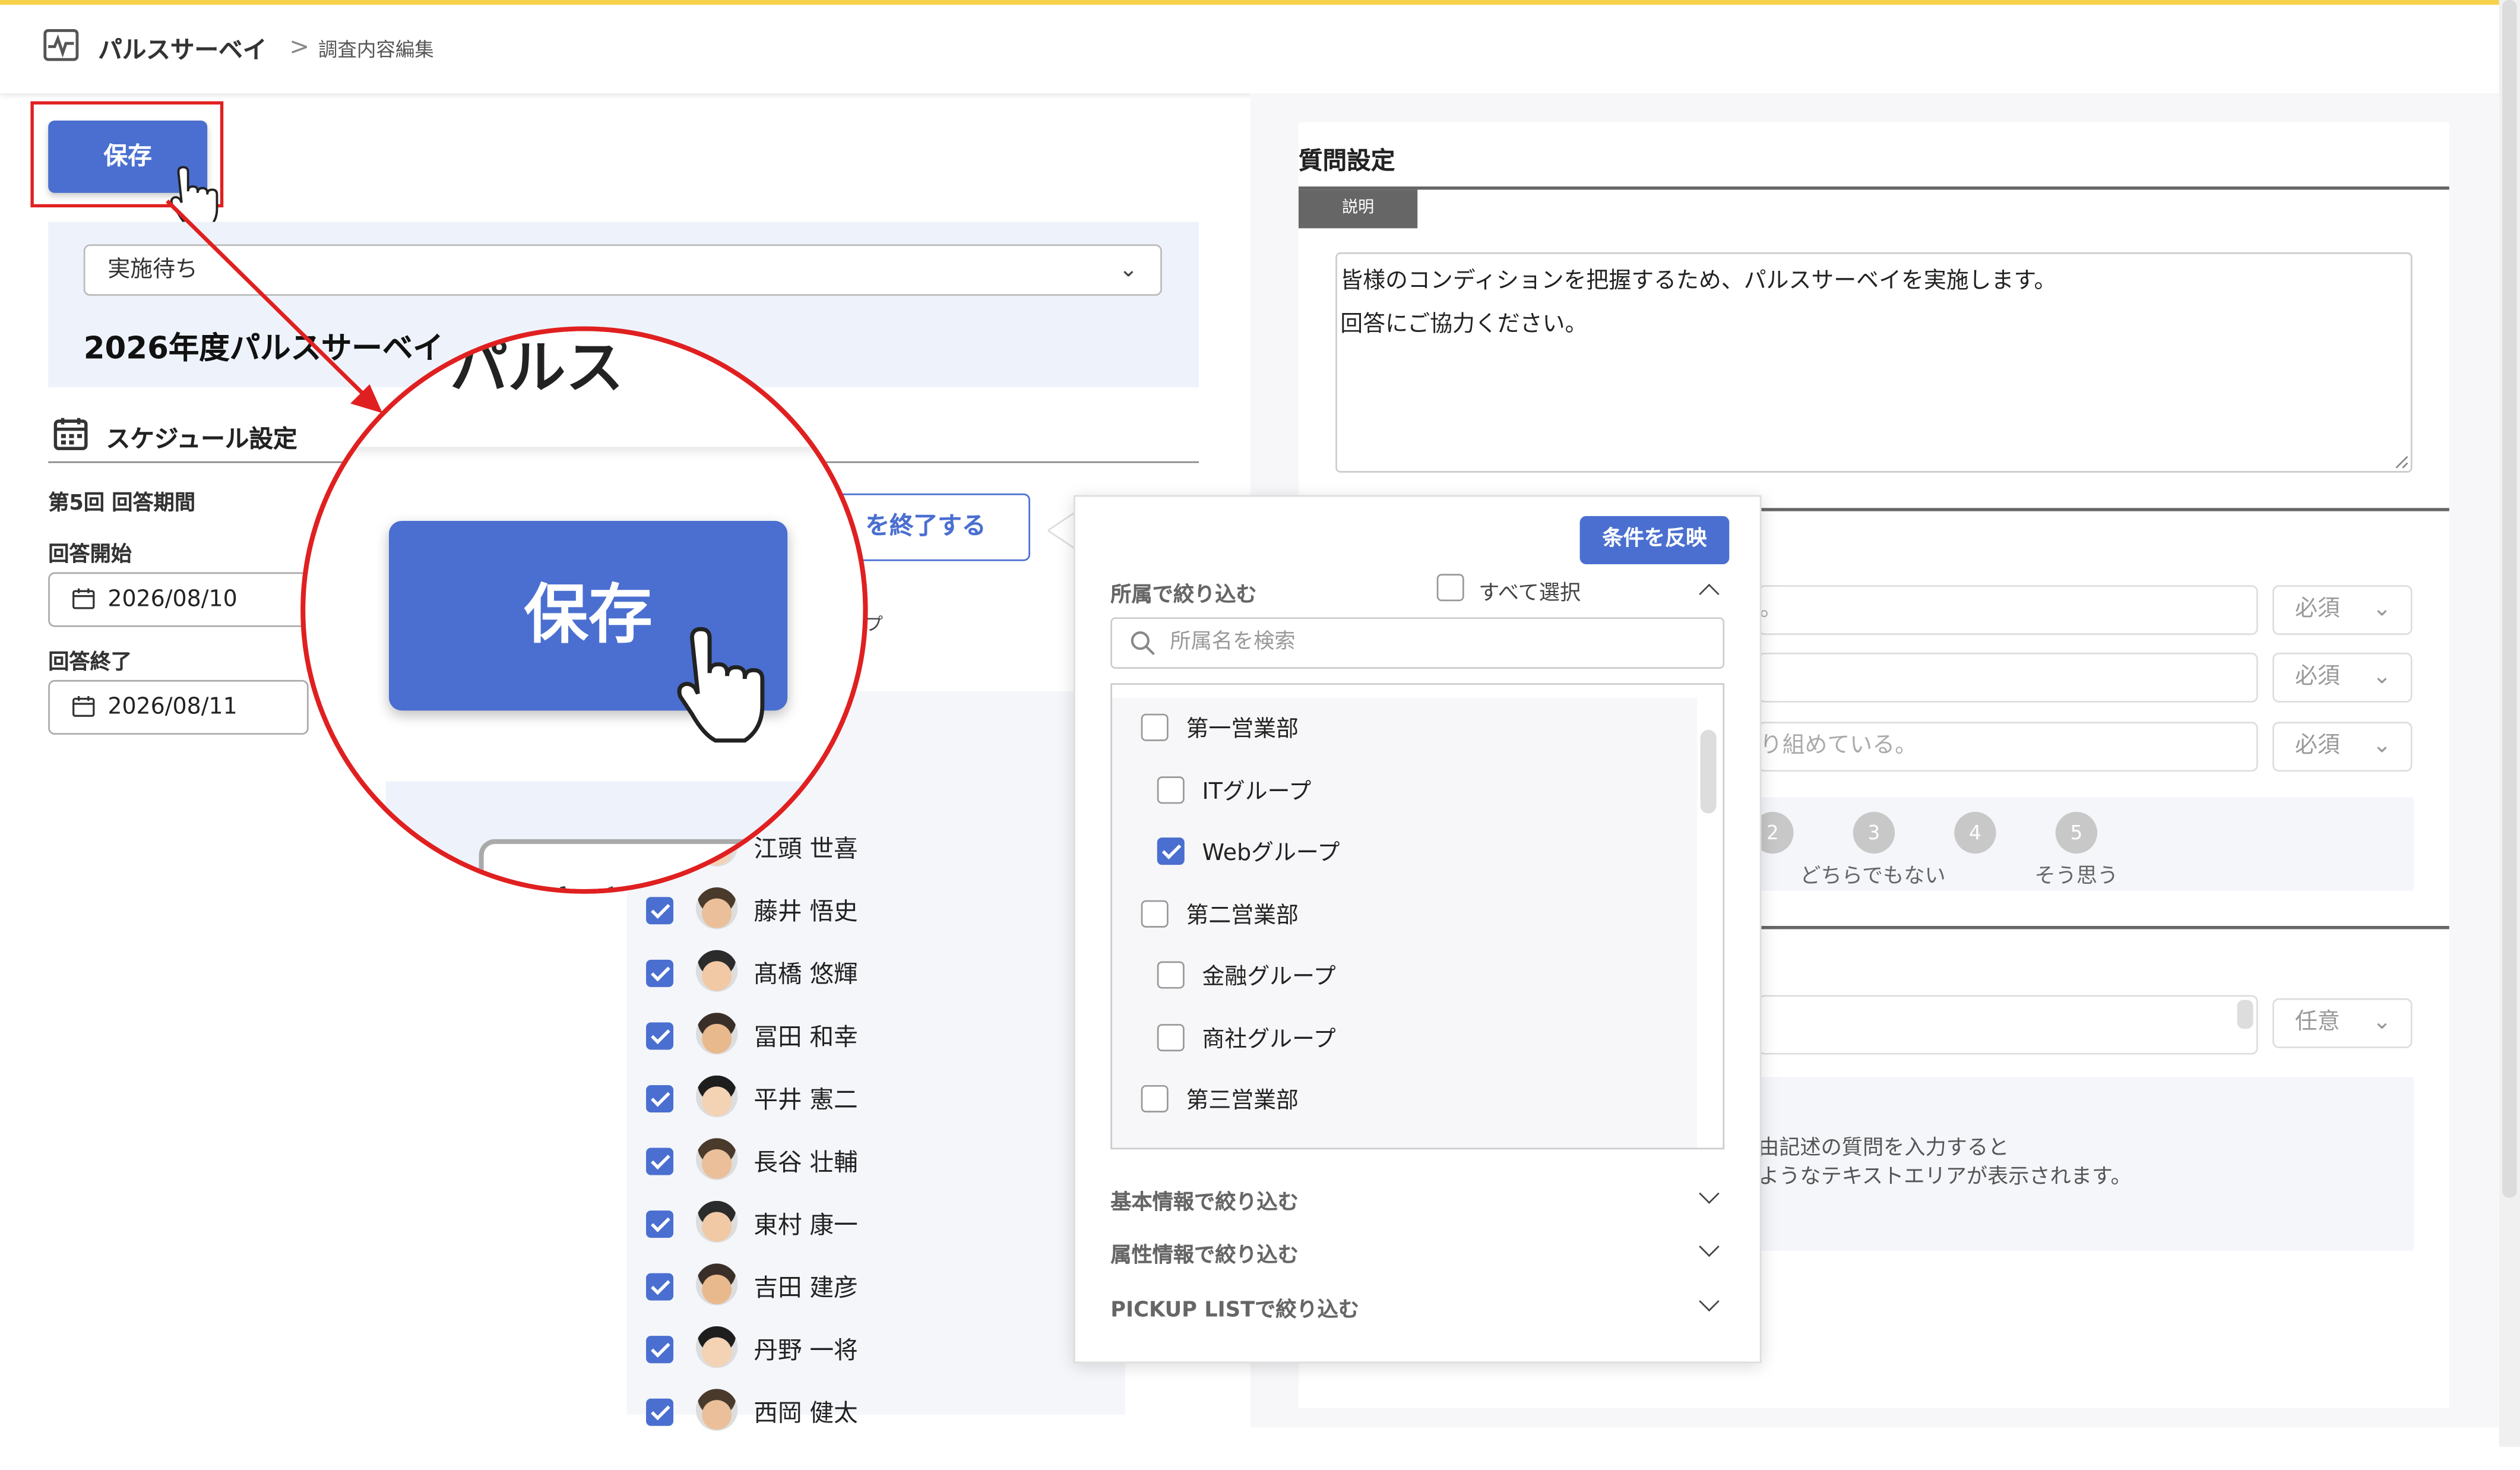 The image size is (2520, 1470). What do you see at coordinates (376, 49) in the screenshot?
I see `breadcrumb-page: 調査内容編集` at bounding box center [376, 49].